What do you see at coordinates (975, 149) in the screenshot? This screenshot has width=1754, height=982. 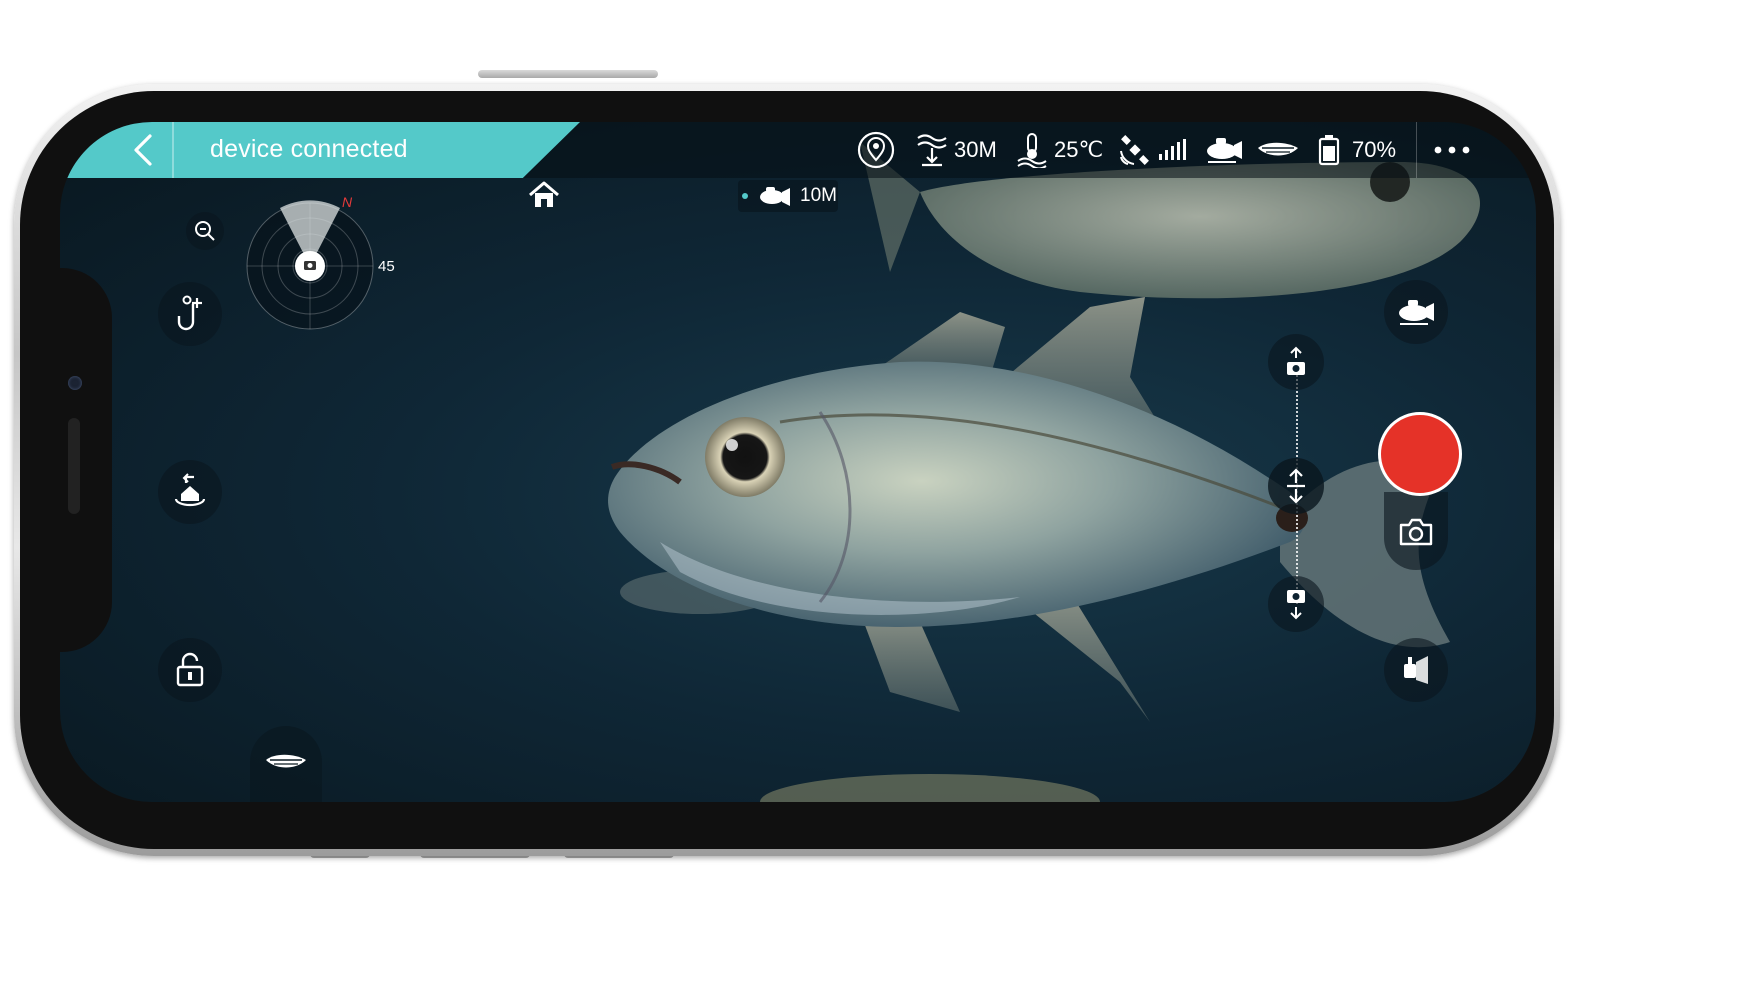 I see `depth-limit-value: 30M` at bounding box center [975, 149].